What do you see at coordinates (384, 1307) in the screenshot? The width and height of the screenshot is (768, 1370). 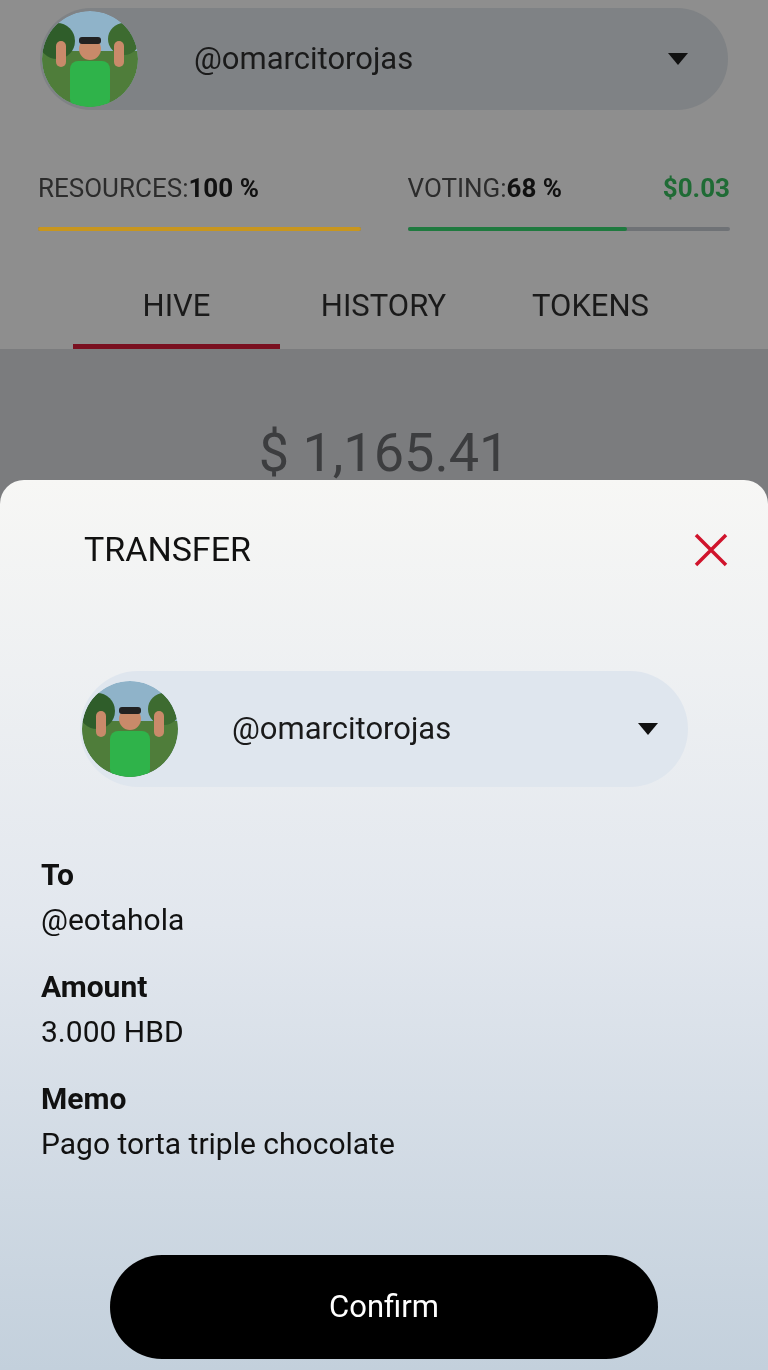 I see `confirm-button: Confirm` at bounding box center [384, 1307].